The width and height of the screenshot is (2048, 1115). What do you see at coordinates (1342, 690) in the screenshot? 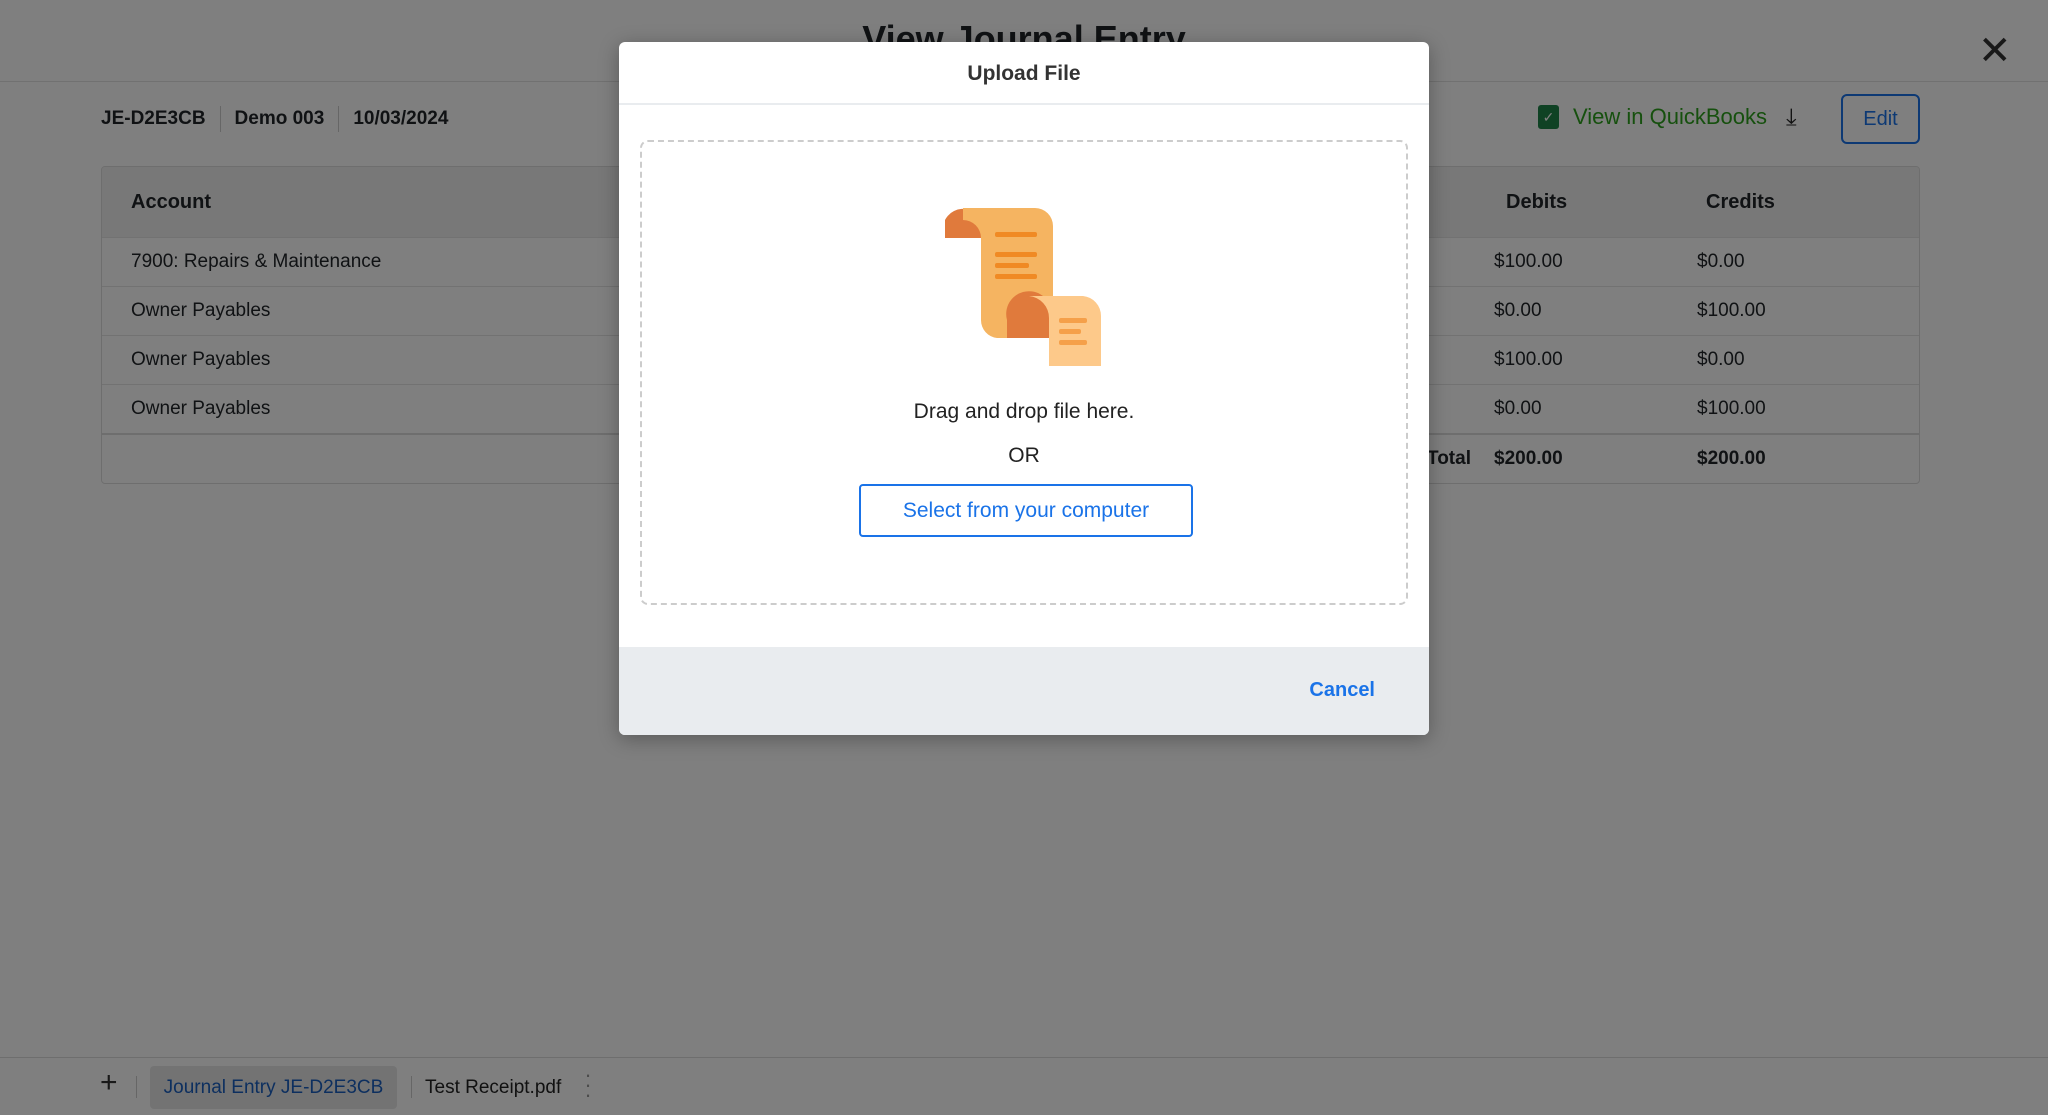
I see `cancel-button: Cancel` at bounding box center [1342, 690].